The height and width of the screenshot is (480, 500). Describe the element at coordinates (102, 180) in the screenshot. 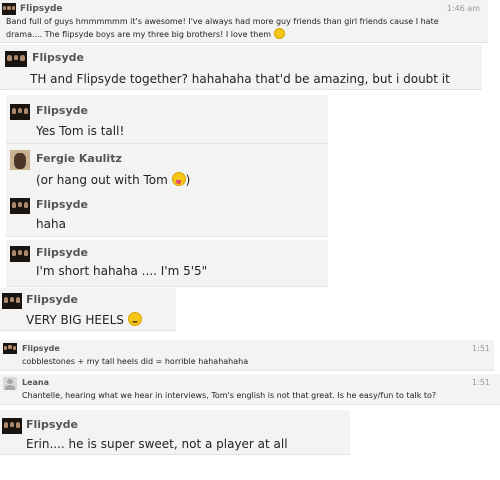

I see `comment-text-start: (or hang out with Tom` at that location.